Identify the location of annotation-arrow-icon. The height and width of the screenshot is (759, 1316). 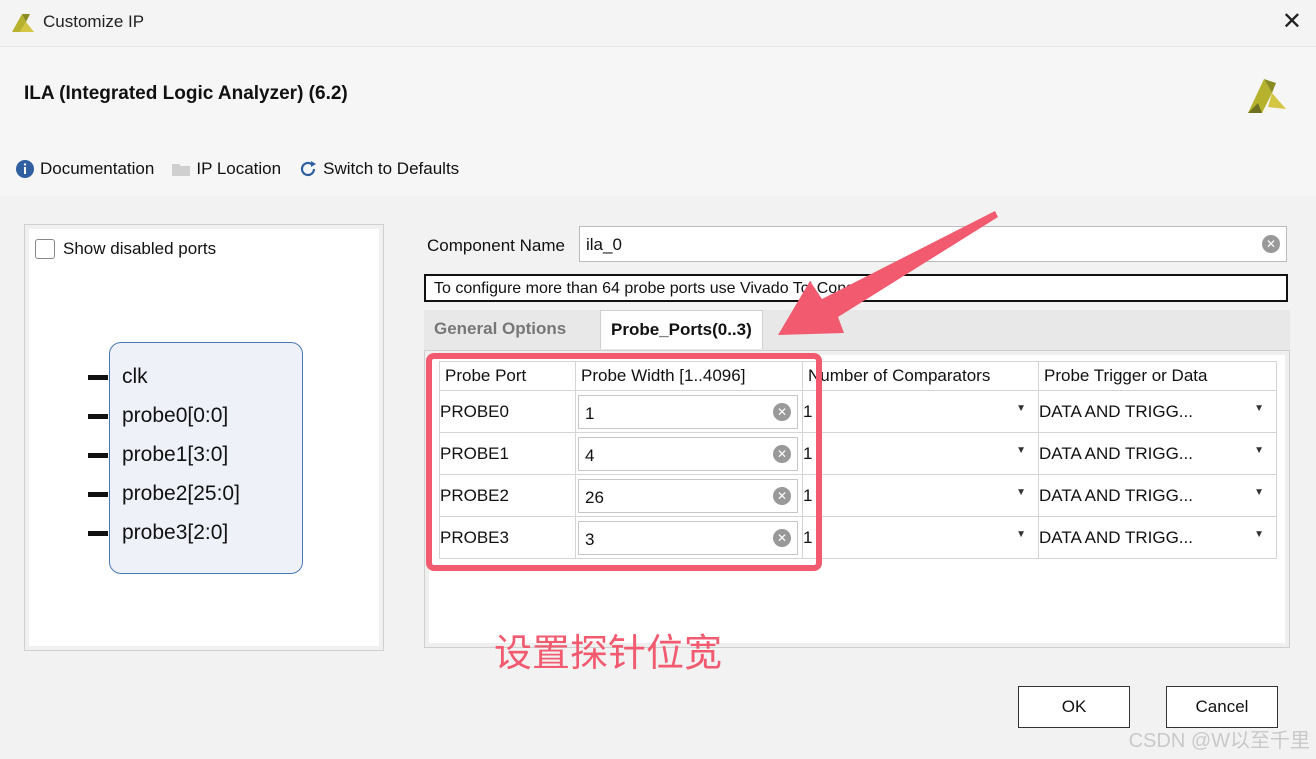
(888, 273).